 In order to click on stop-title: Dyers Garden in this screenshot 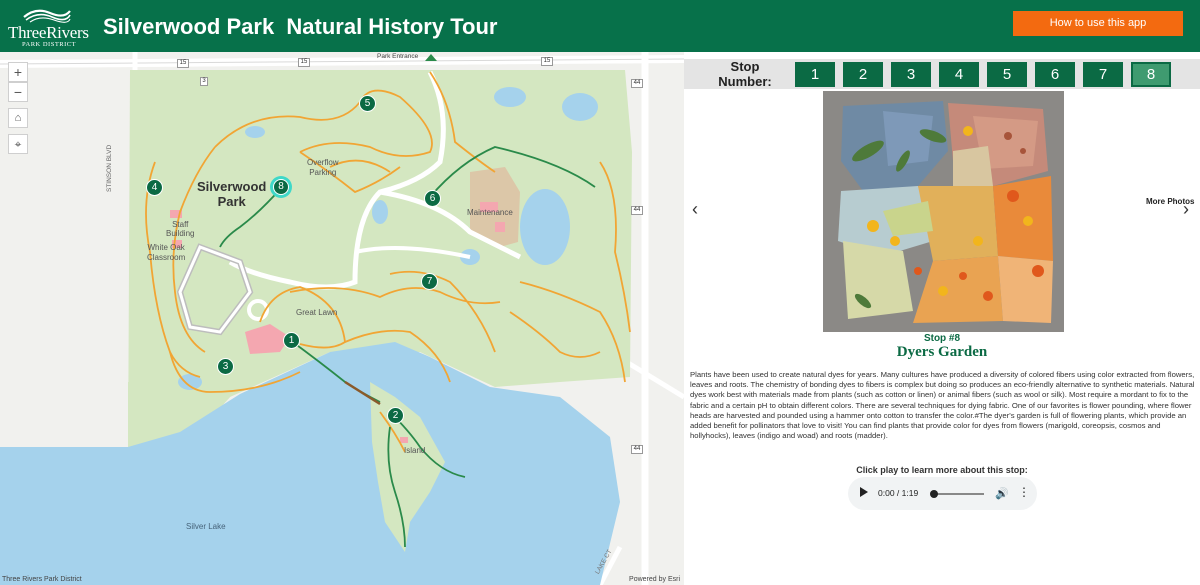, I will do `click(942, 352)`.